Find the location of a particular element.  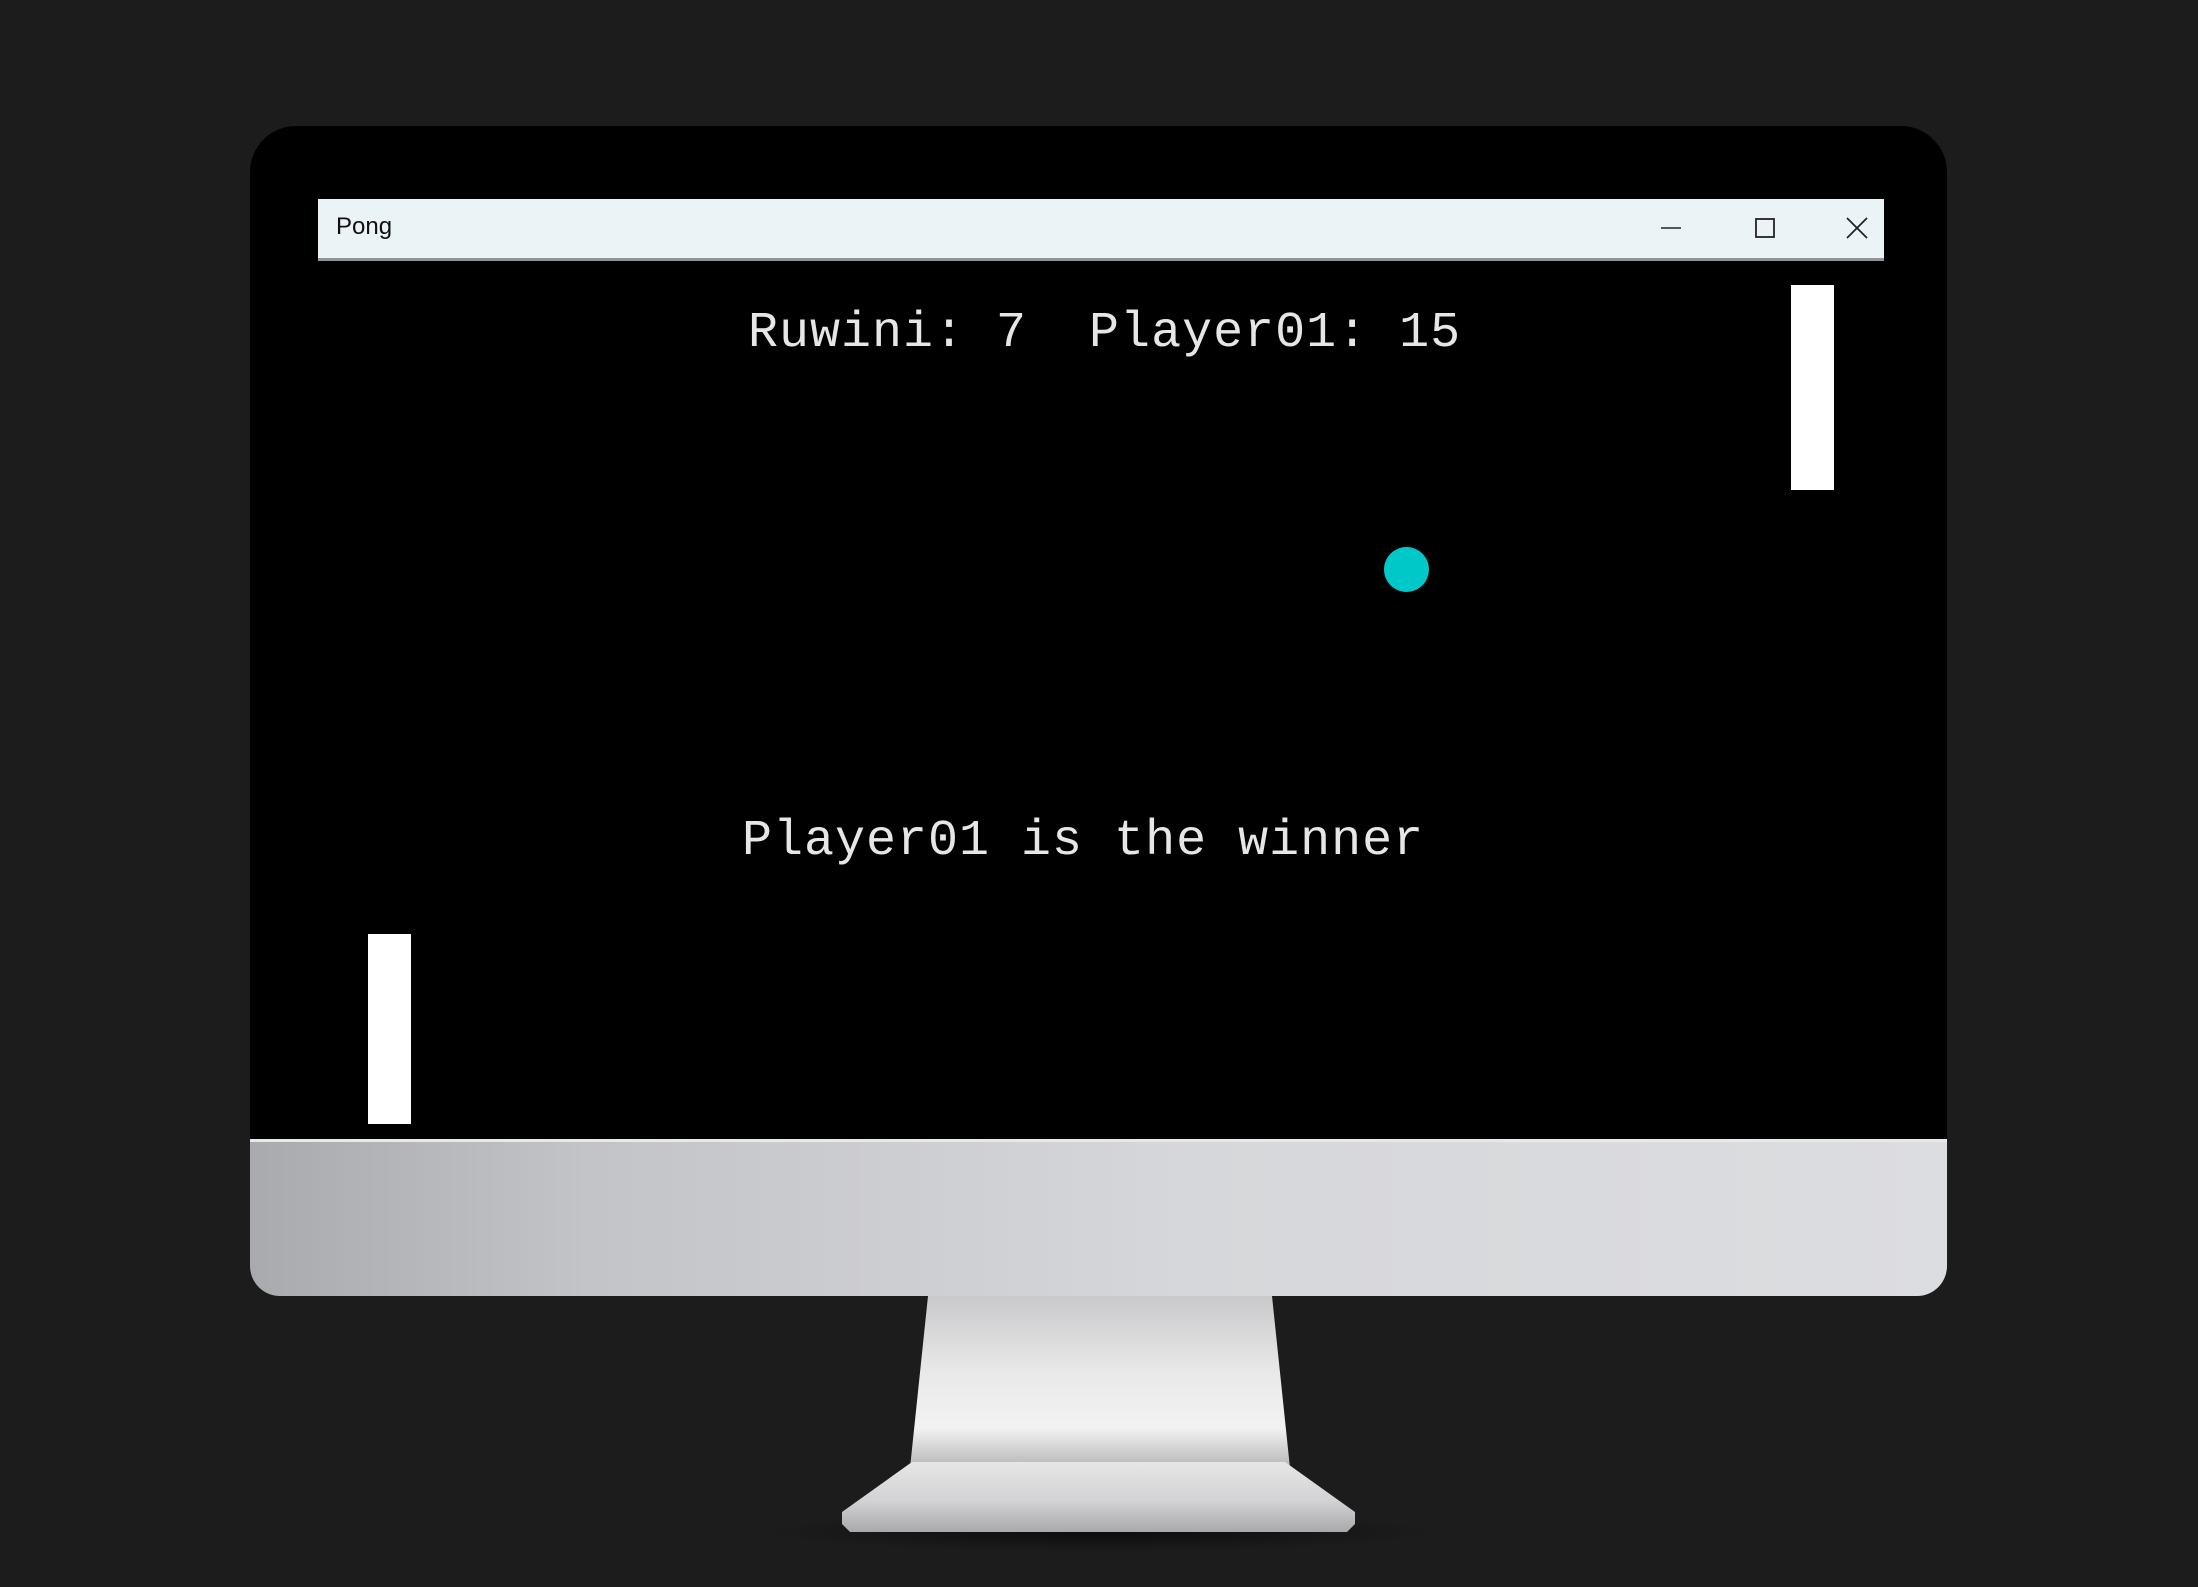

minimize-icon is located at coordinates (1671, 228).